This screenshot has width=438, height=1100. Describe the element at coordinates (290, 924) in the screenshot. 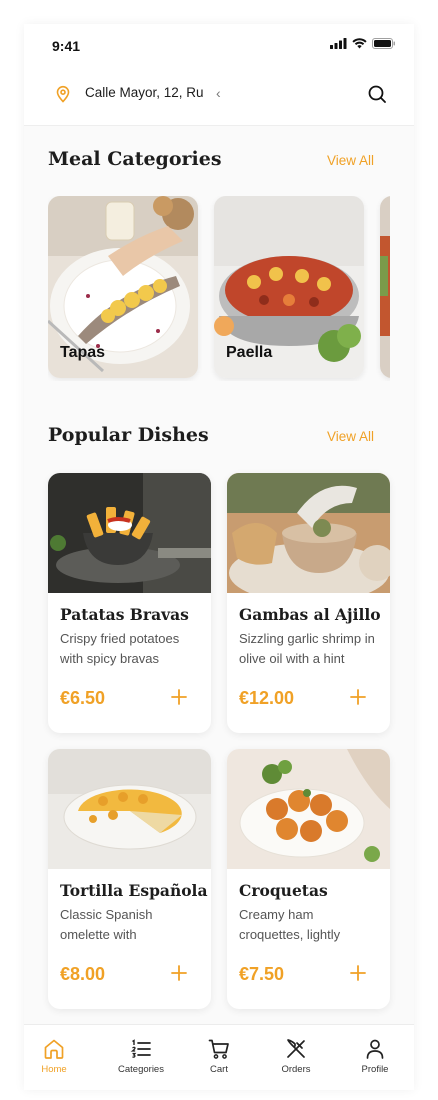

I see `dish-description: Creamy ham croquettes, lightly` at that location.